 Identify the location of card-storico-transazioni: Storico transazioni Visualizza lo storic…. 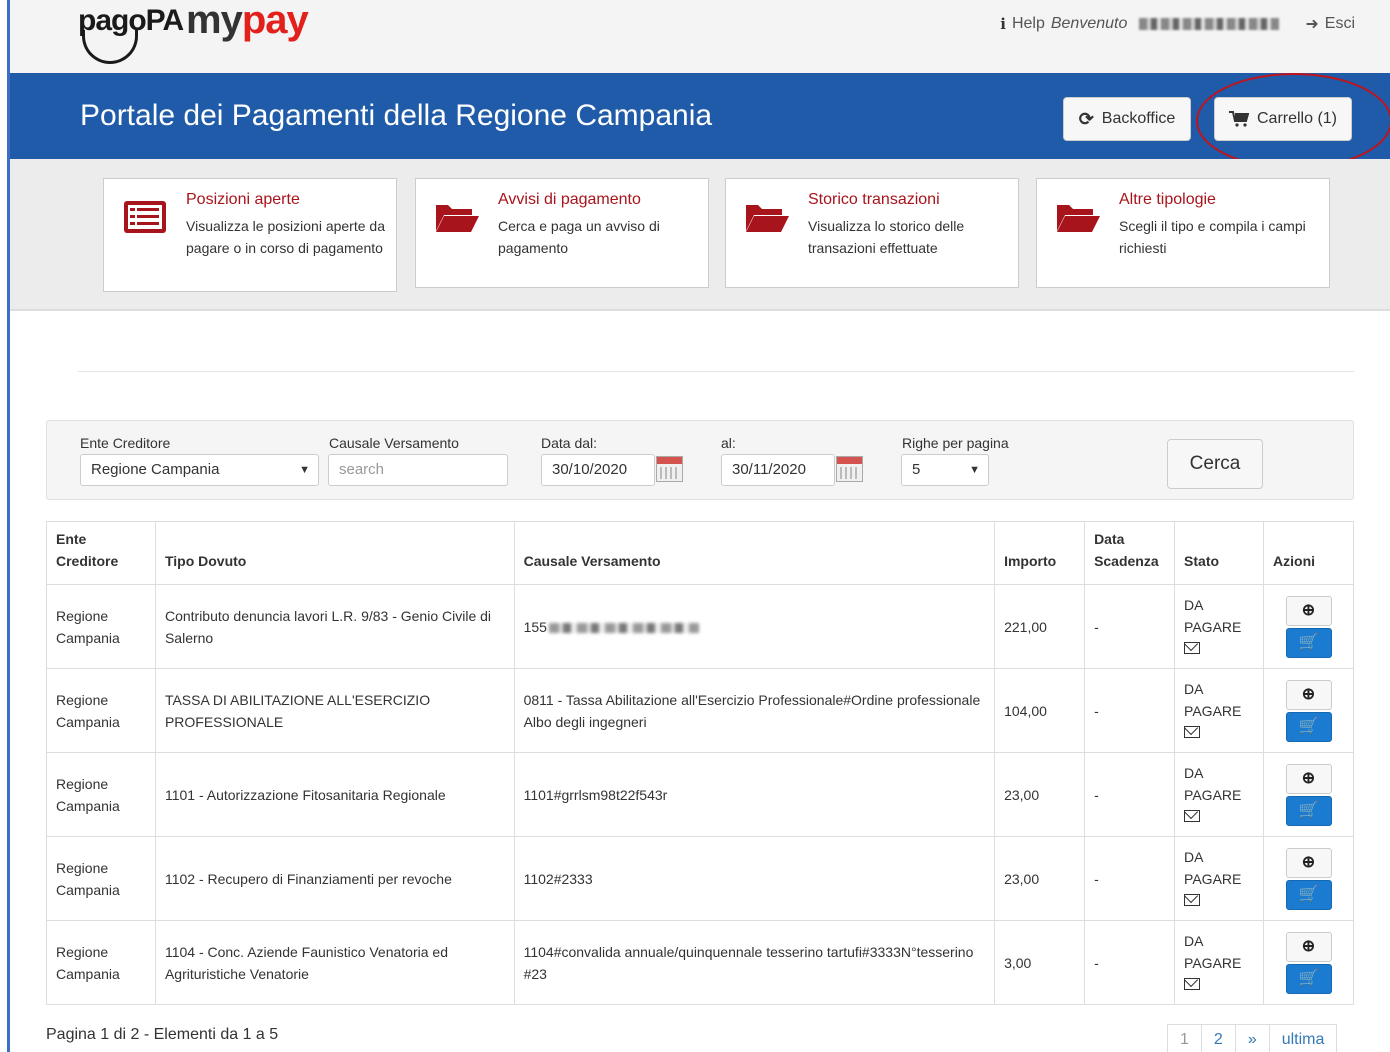
(872, 233).